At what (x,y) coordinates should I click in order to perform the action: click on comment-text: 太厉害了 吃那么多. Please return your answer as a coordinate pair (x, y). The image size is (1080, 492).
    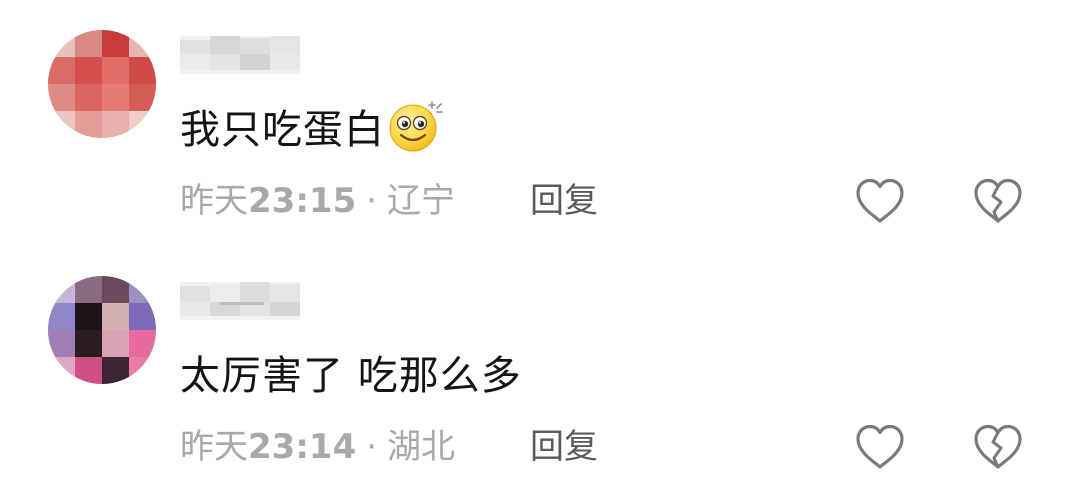
    Looking at the image, I should click on (351, 376).